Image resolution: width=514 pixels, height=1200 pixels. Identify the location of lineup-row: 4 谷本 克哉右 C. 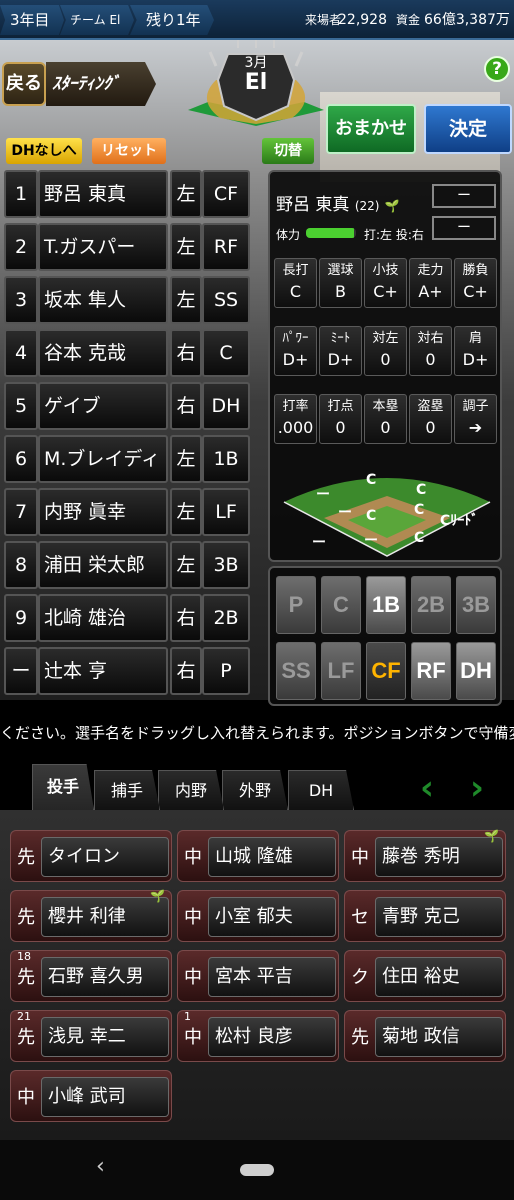
(128, 353).